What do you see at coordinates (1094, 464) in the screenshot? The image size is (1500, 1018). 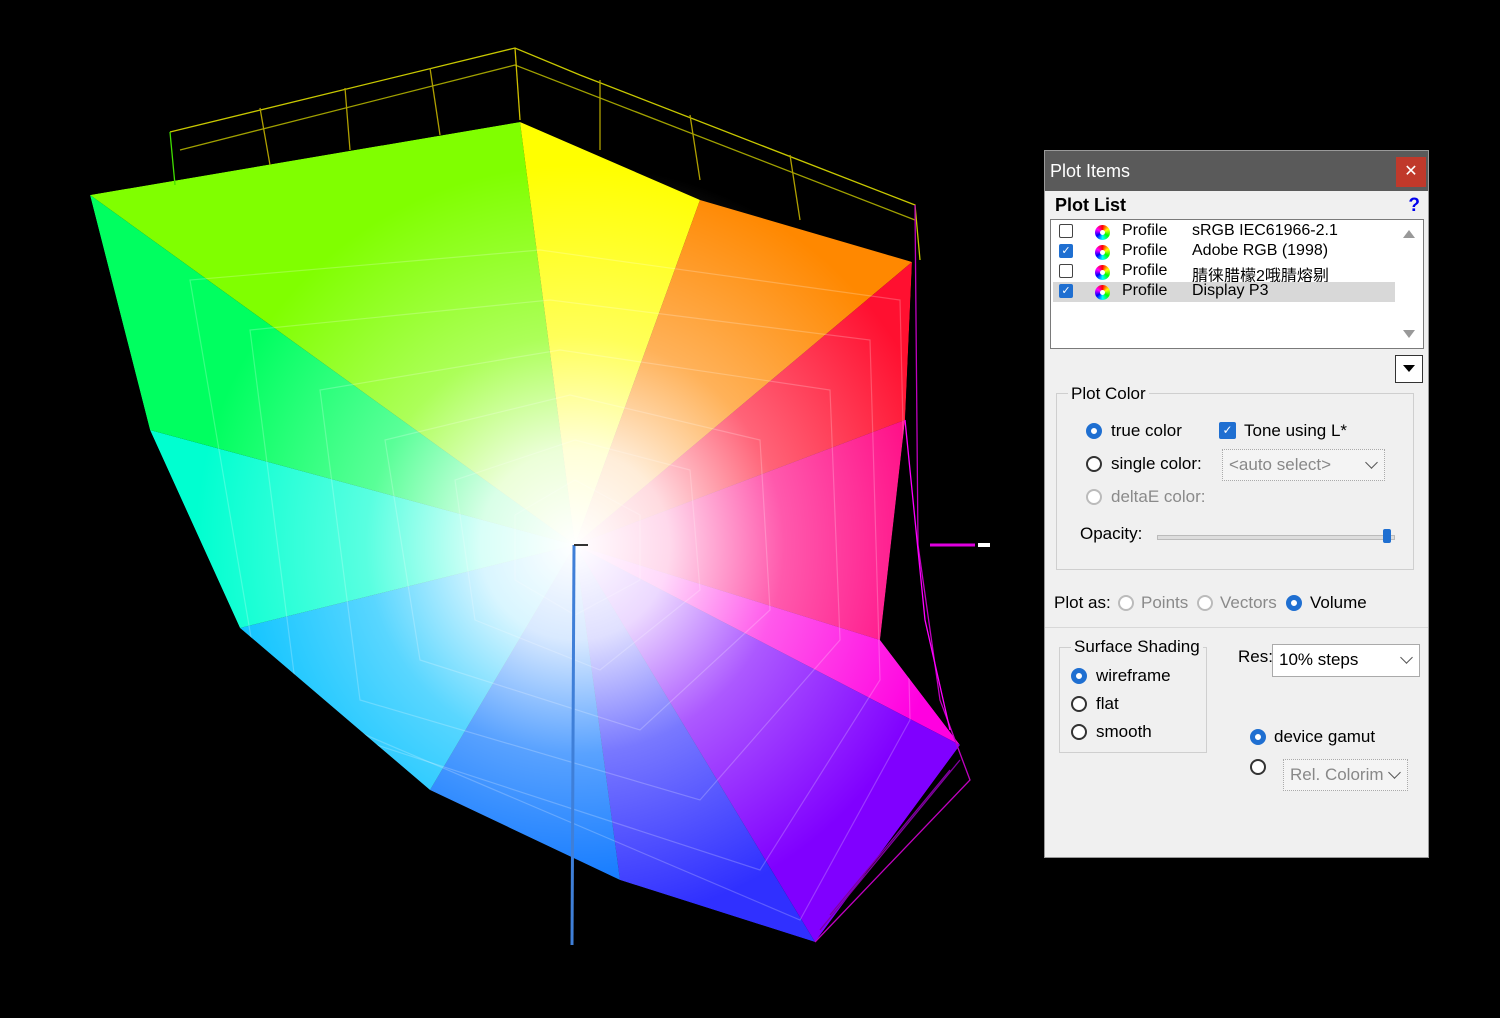 I see `single-color-radio` at bounding box center [1094, 464].